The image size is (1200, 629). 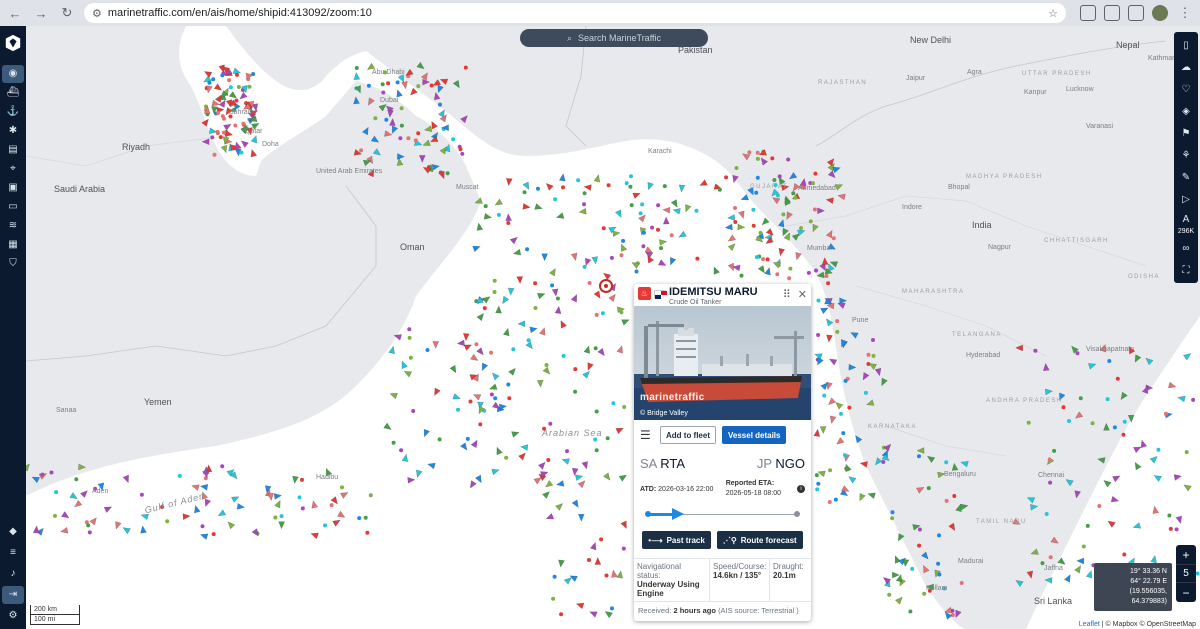 What do you see at coordinates (13, 93) in the screenshot?
I see `ship-icon: ⛴` at bounding box center [13, 93].